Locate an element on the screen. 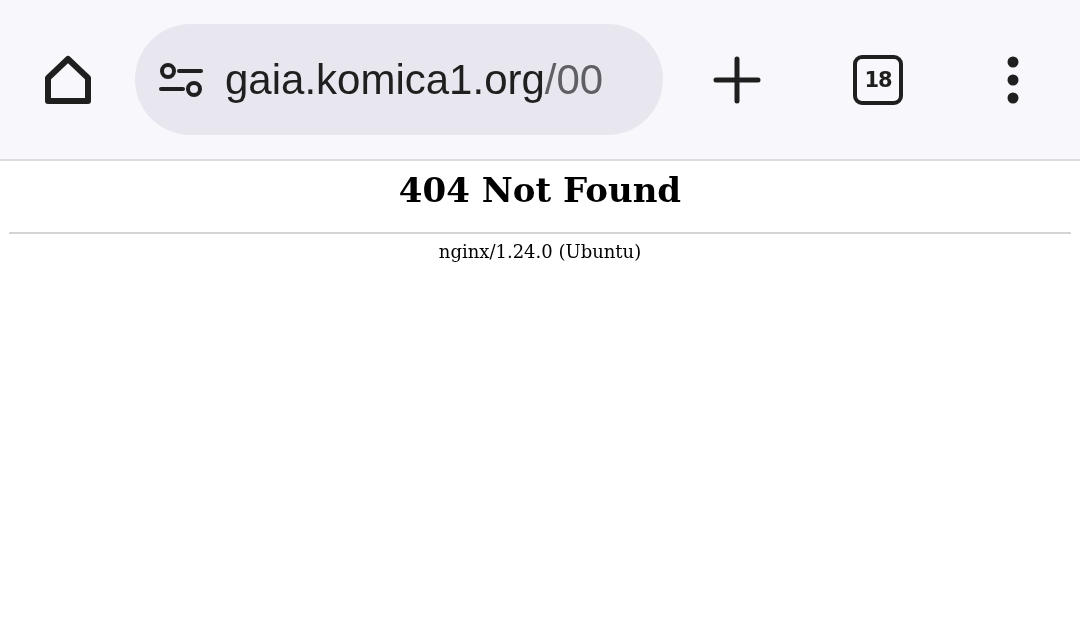  server-signature: nginx/1.24.0 (Ubuntu) is located at coordinates (540, 251).